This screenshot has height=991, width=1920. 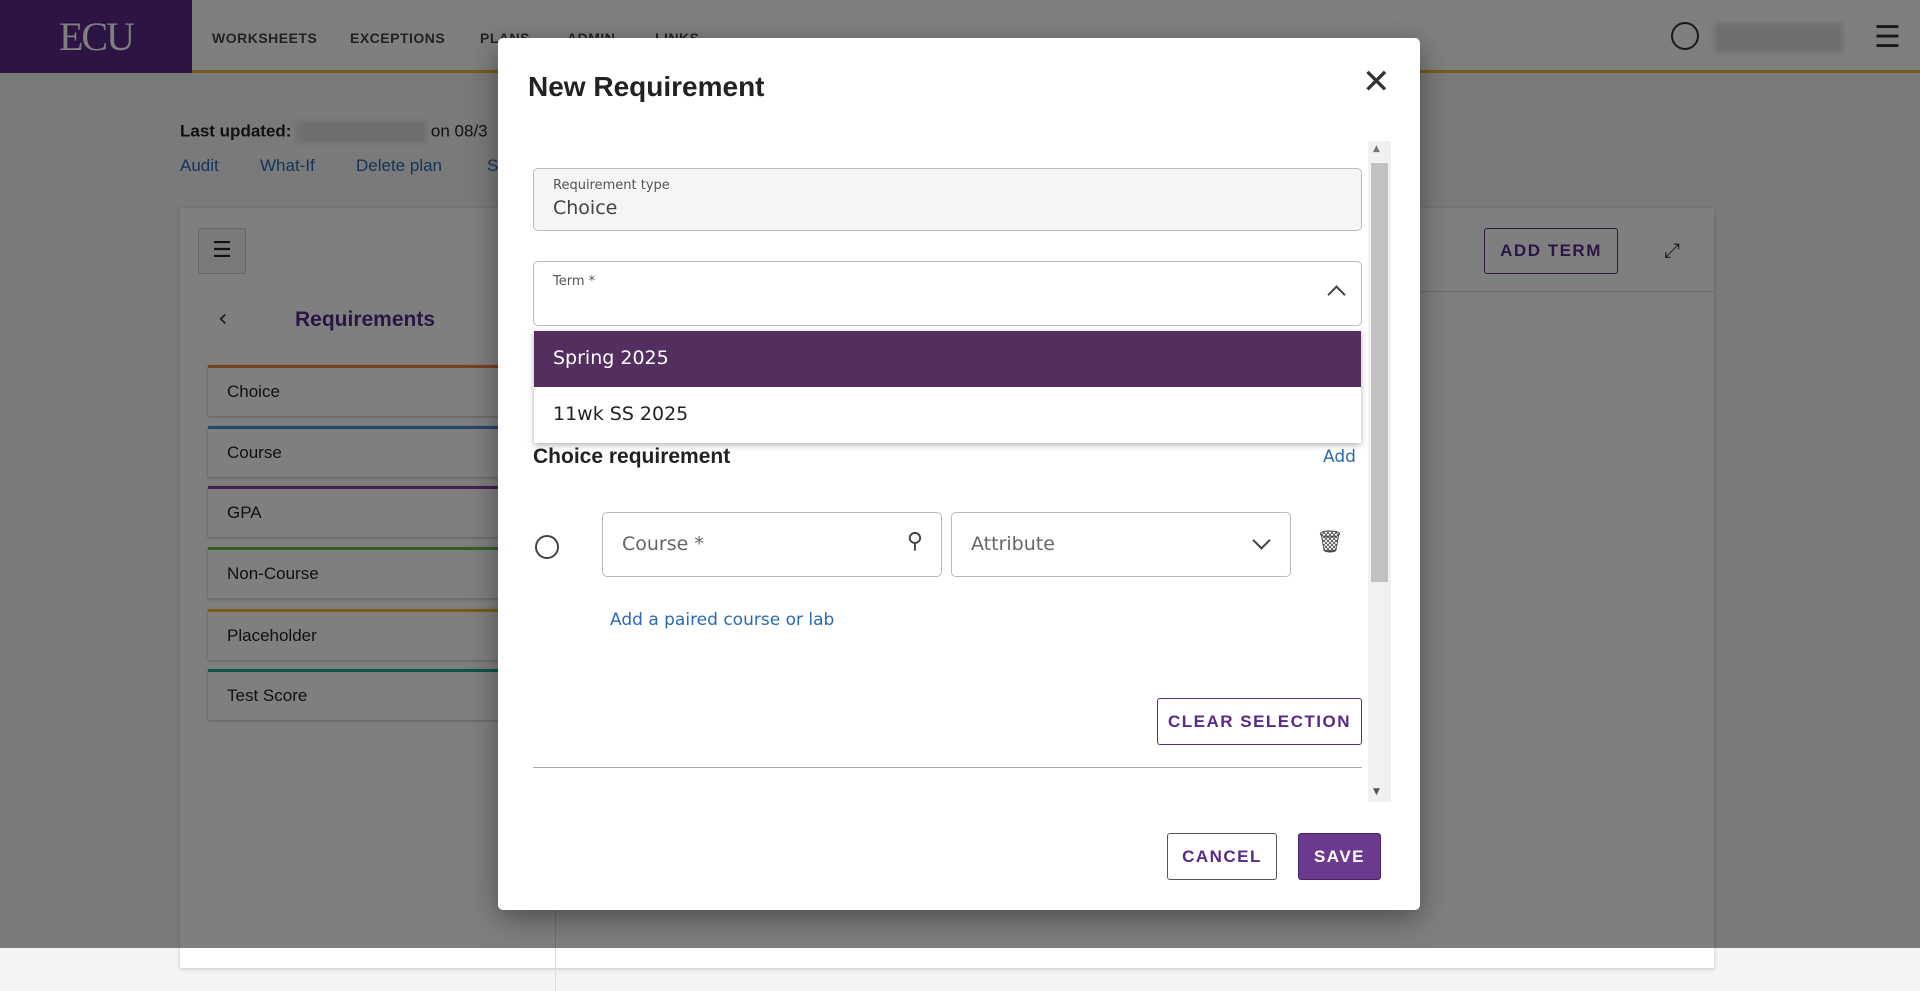 What do you see at coordinates (772, 544) in the screenshot?
I see `course-search-input: Course * ⚲` at bounding box center [772, 544].